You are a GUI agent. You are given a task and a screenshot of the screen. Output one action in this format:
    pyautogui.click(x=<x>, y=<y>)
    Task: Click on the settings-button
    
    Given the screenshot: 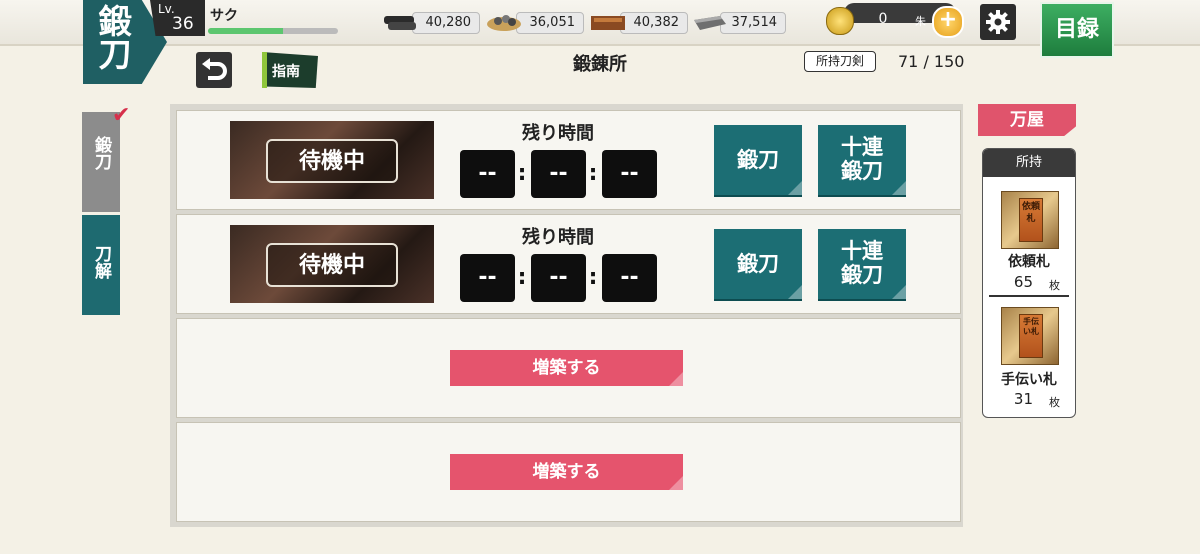 What is the action you would take?
    pyautogui.click(x=998, y=22)
    